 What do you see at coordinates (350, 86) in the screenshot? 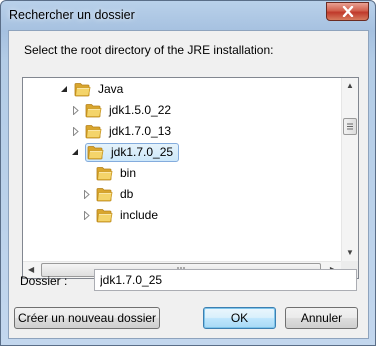
I see `scroll-up-arrow-icon: ▲` at bounding box center [350, 86].